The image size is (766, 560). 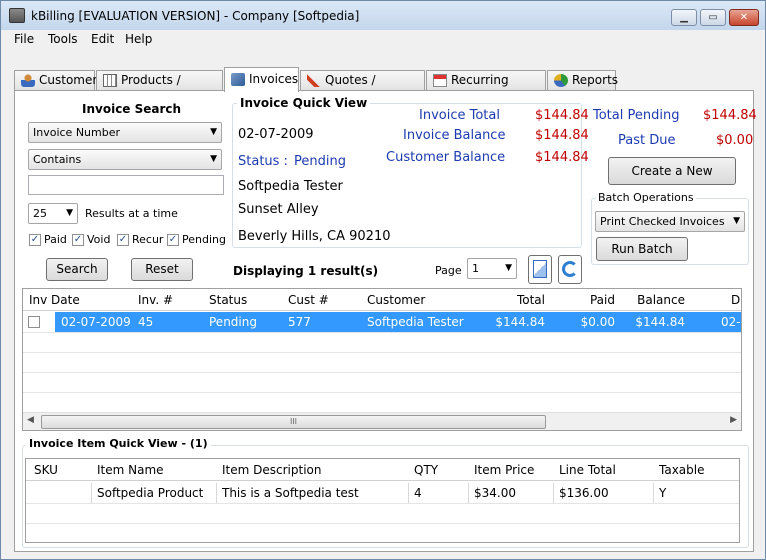 I want to click on status-value: Pending, so click(x=320, y=161).